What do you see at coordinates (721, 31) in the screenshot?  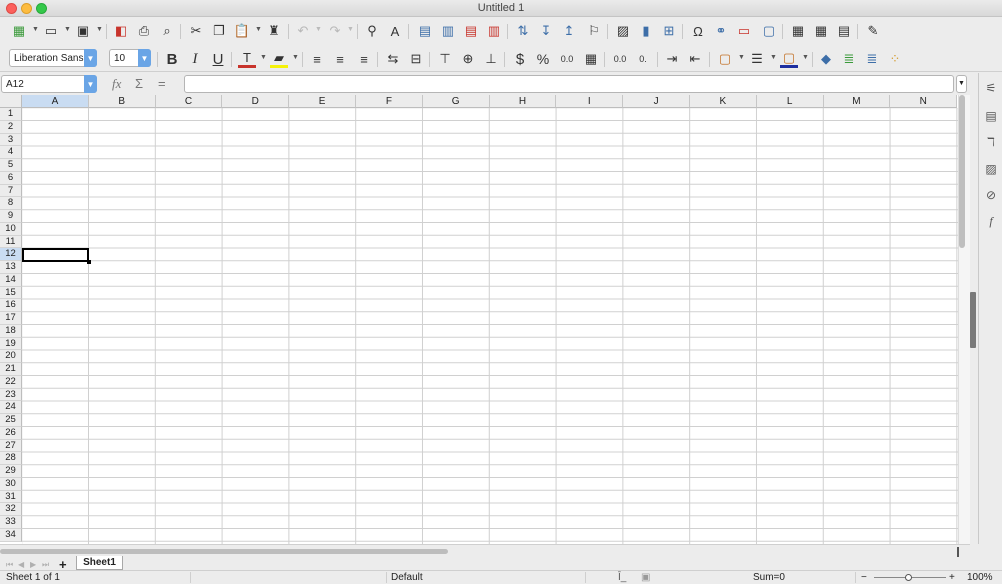 I see `hyperlink-icon: ⚭` at bounding box center [721, 31].